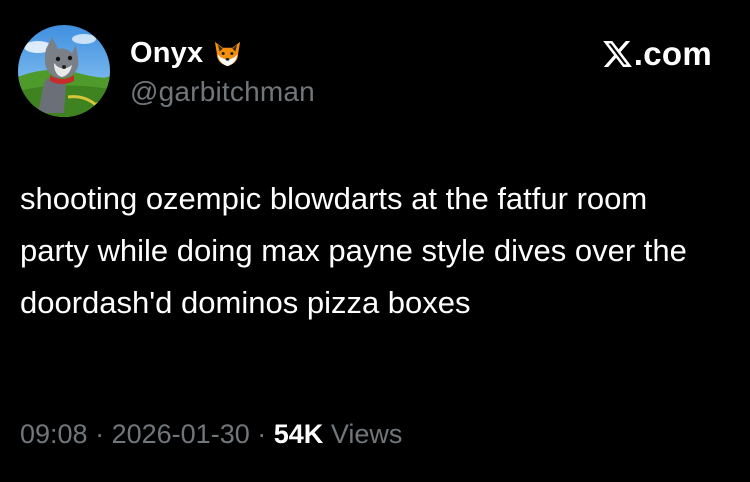  Describe the element at coordinates (617, 54) in the screenshot. I see `x-logo-icon` at that location.